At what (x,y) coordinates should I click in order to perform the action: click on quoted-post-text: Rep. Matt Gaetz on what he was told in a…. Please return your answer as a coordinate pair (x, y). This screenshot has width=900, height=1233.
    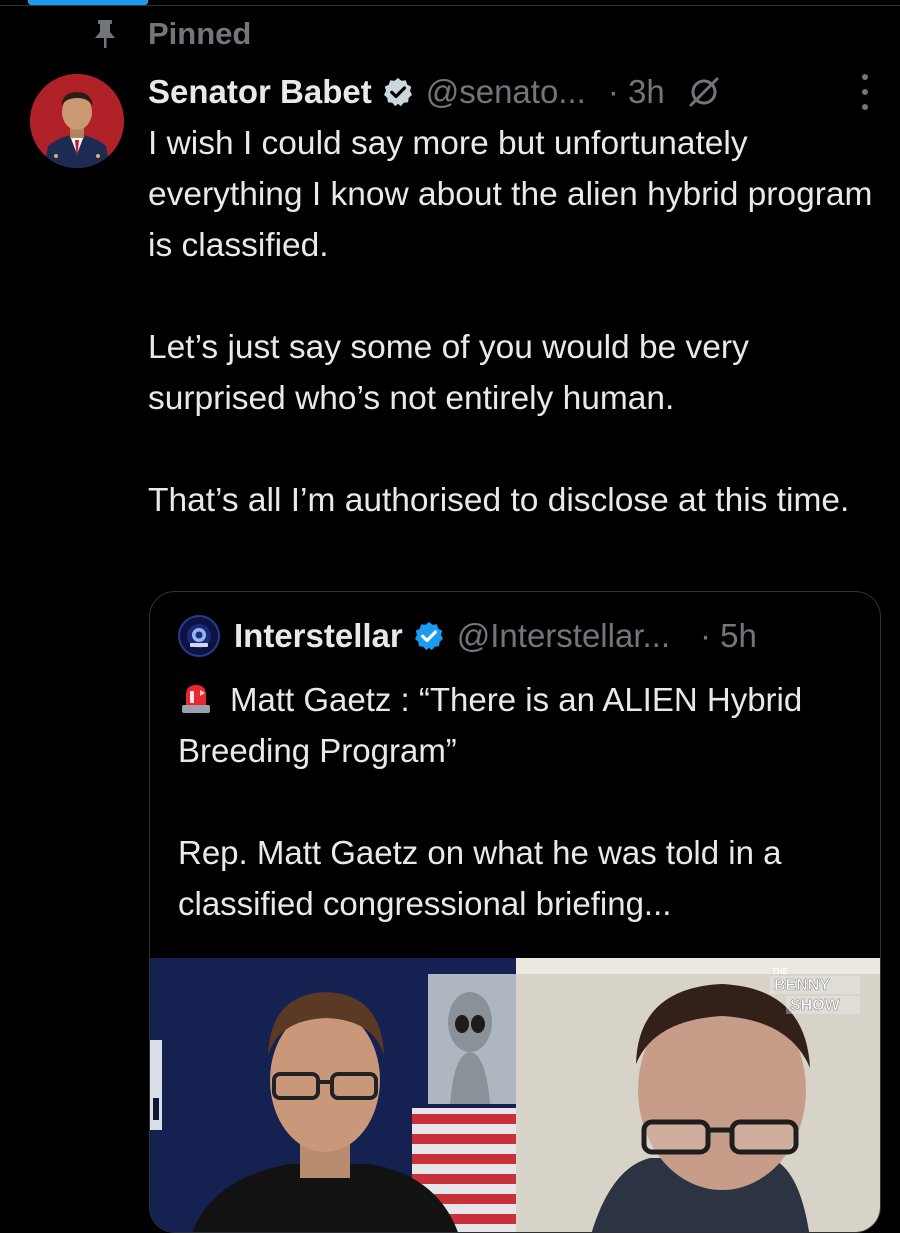
    Looking at the image, I should click on (480, 878).